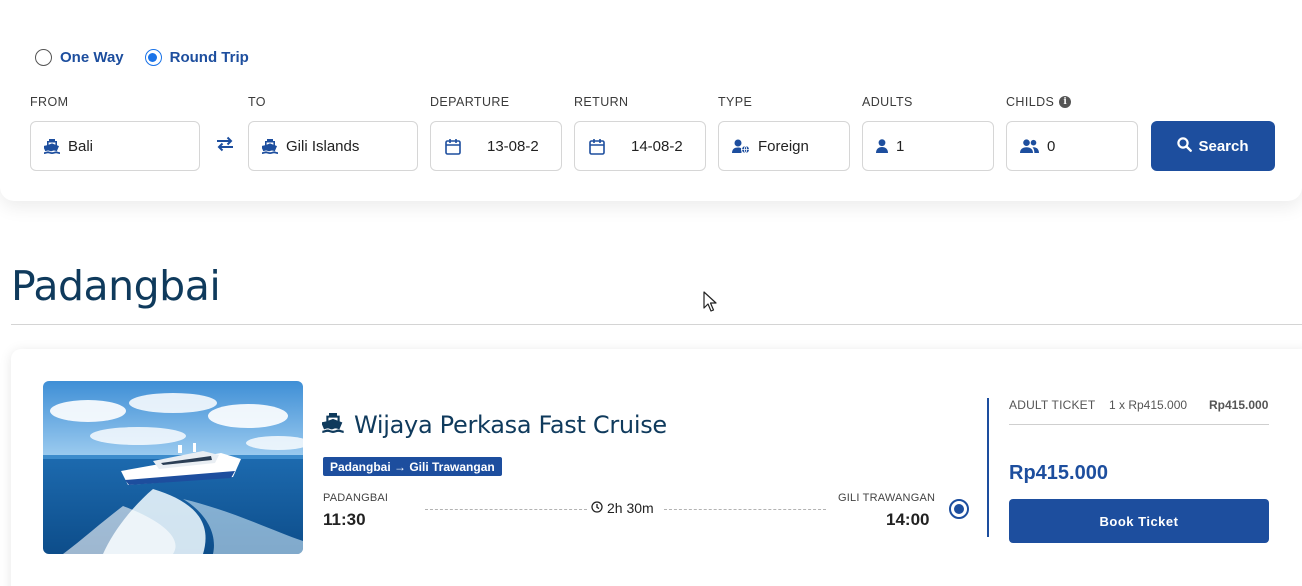 This screenshot has height=586, width=1302. I want to click on ticket-calc: 1 x Rp415.000, so click(1148, 405).